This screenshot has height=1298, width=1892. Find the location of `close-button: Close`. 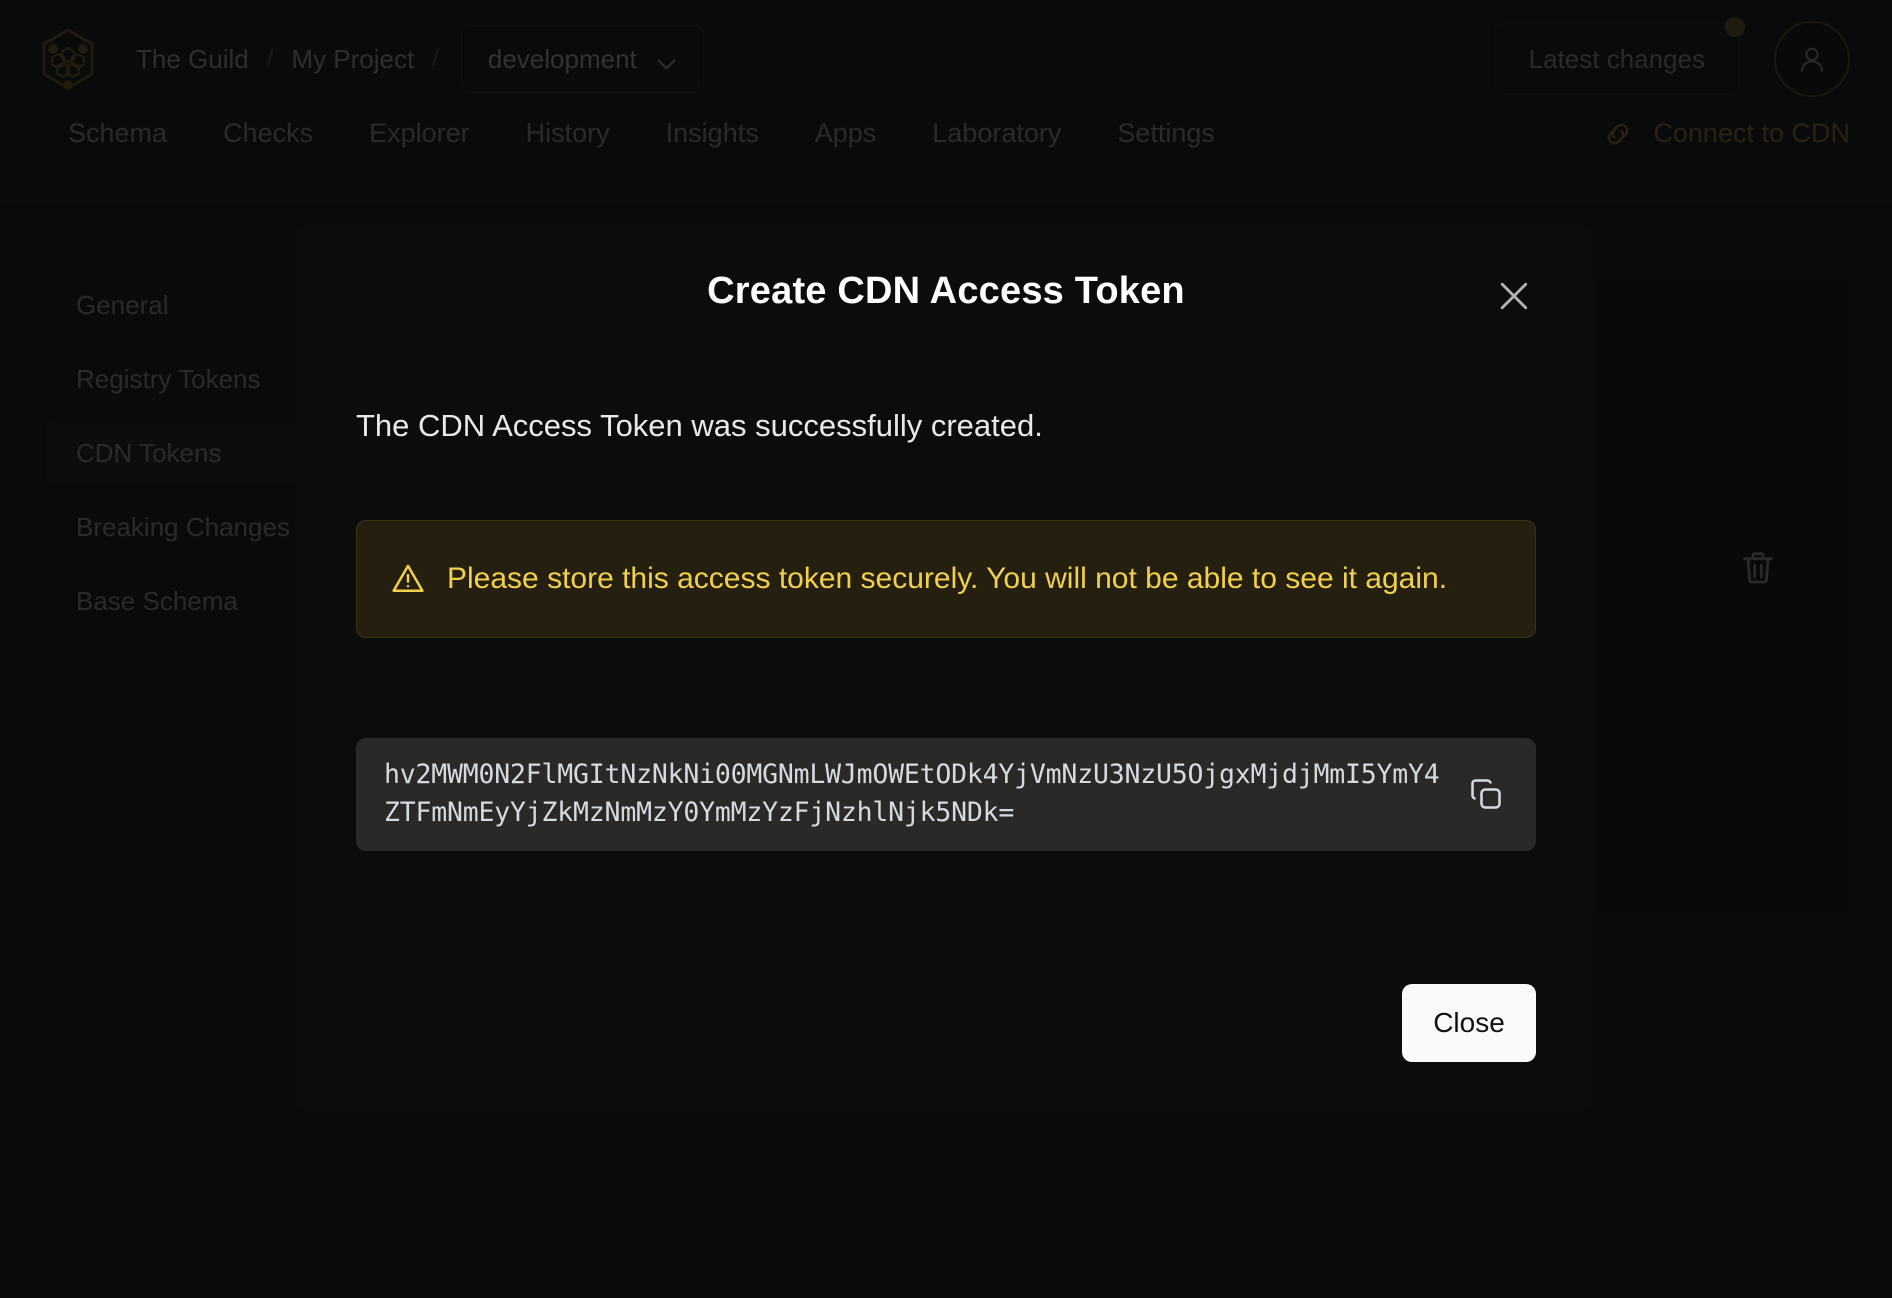

close-button: Close is located at coordinates (1469, 1023).